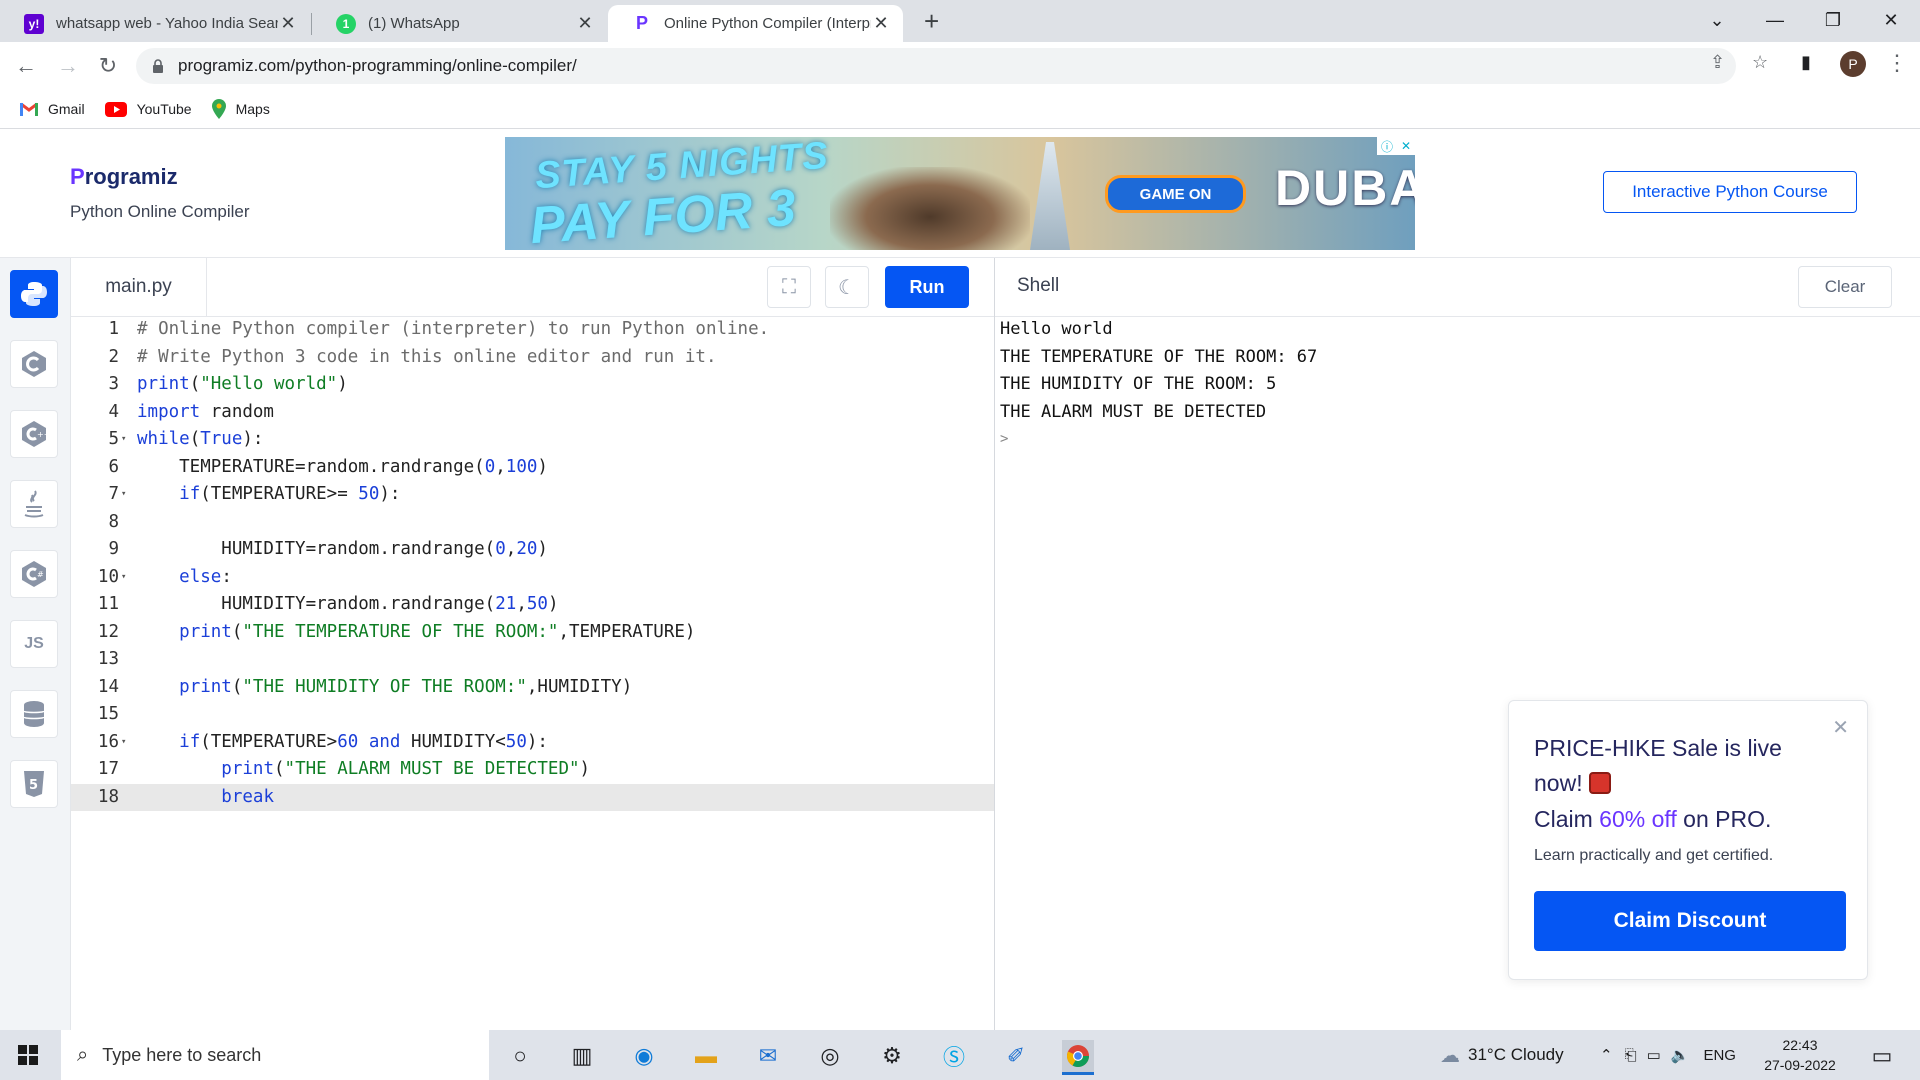  What do you see at coordinates (1396, 146) in the screenshot?
I see `adchoices-icon: ⓘ ✕` at bounding box center [1396, 146].